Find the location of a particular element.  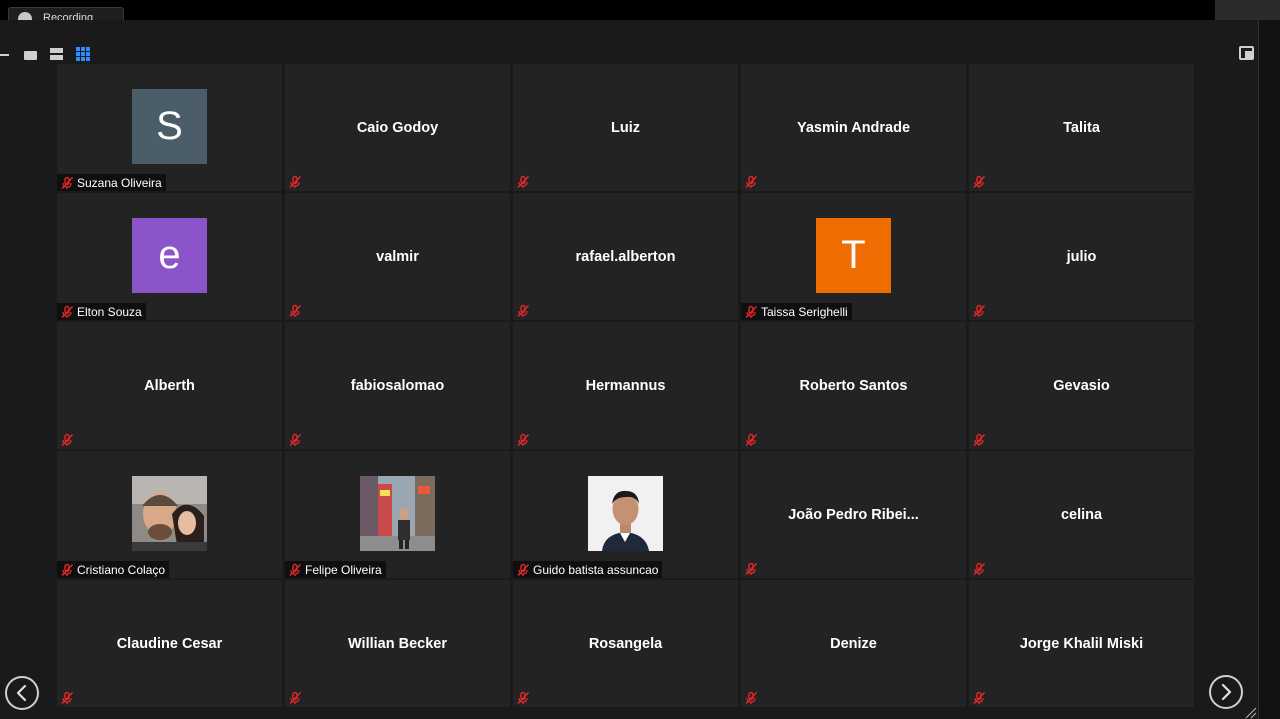

participant-tile: Rosangela is located at coordinates (625, 643).